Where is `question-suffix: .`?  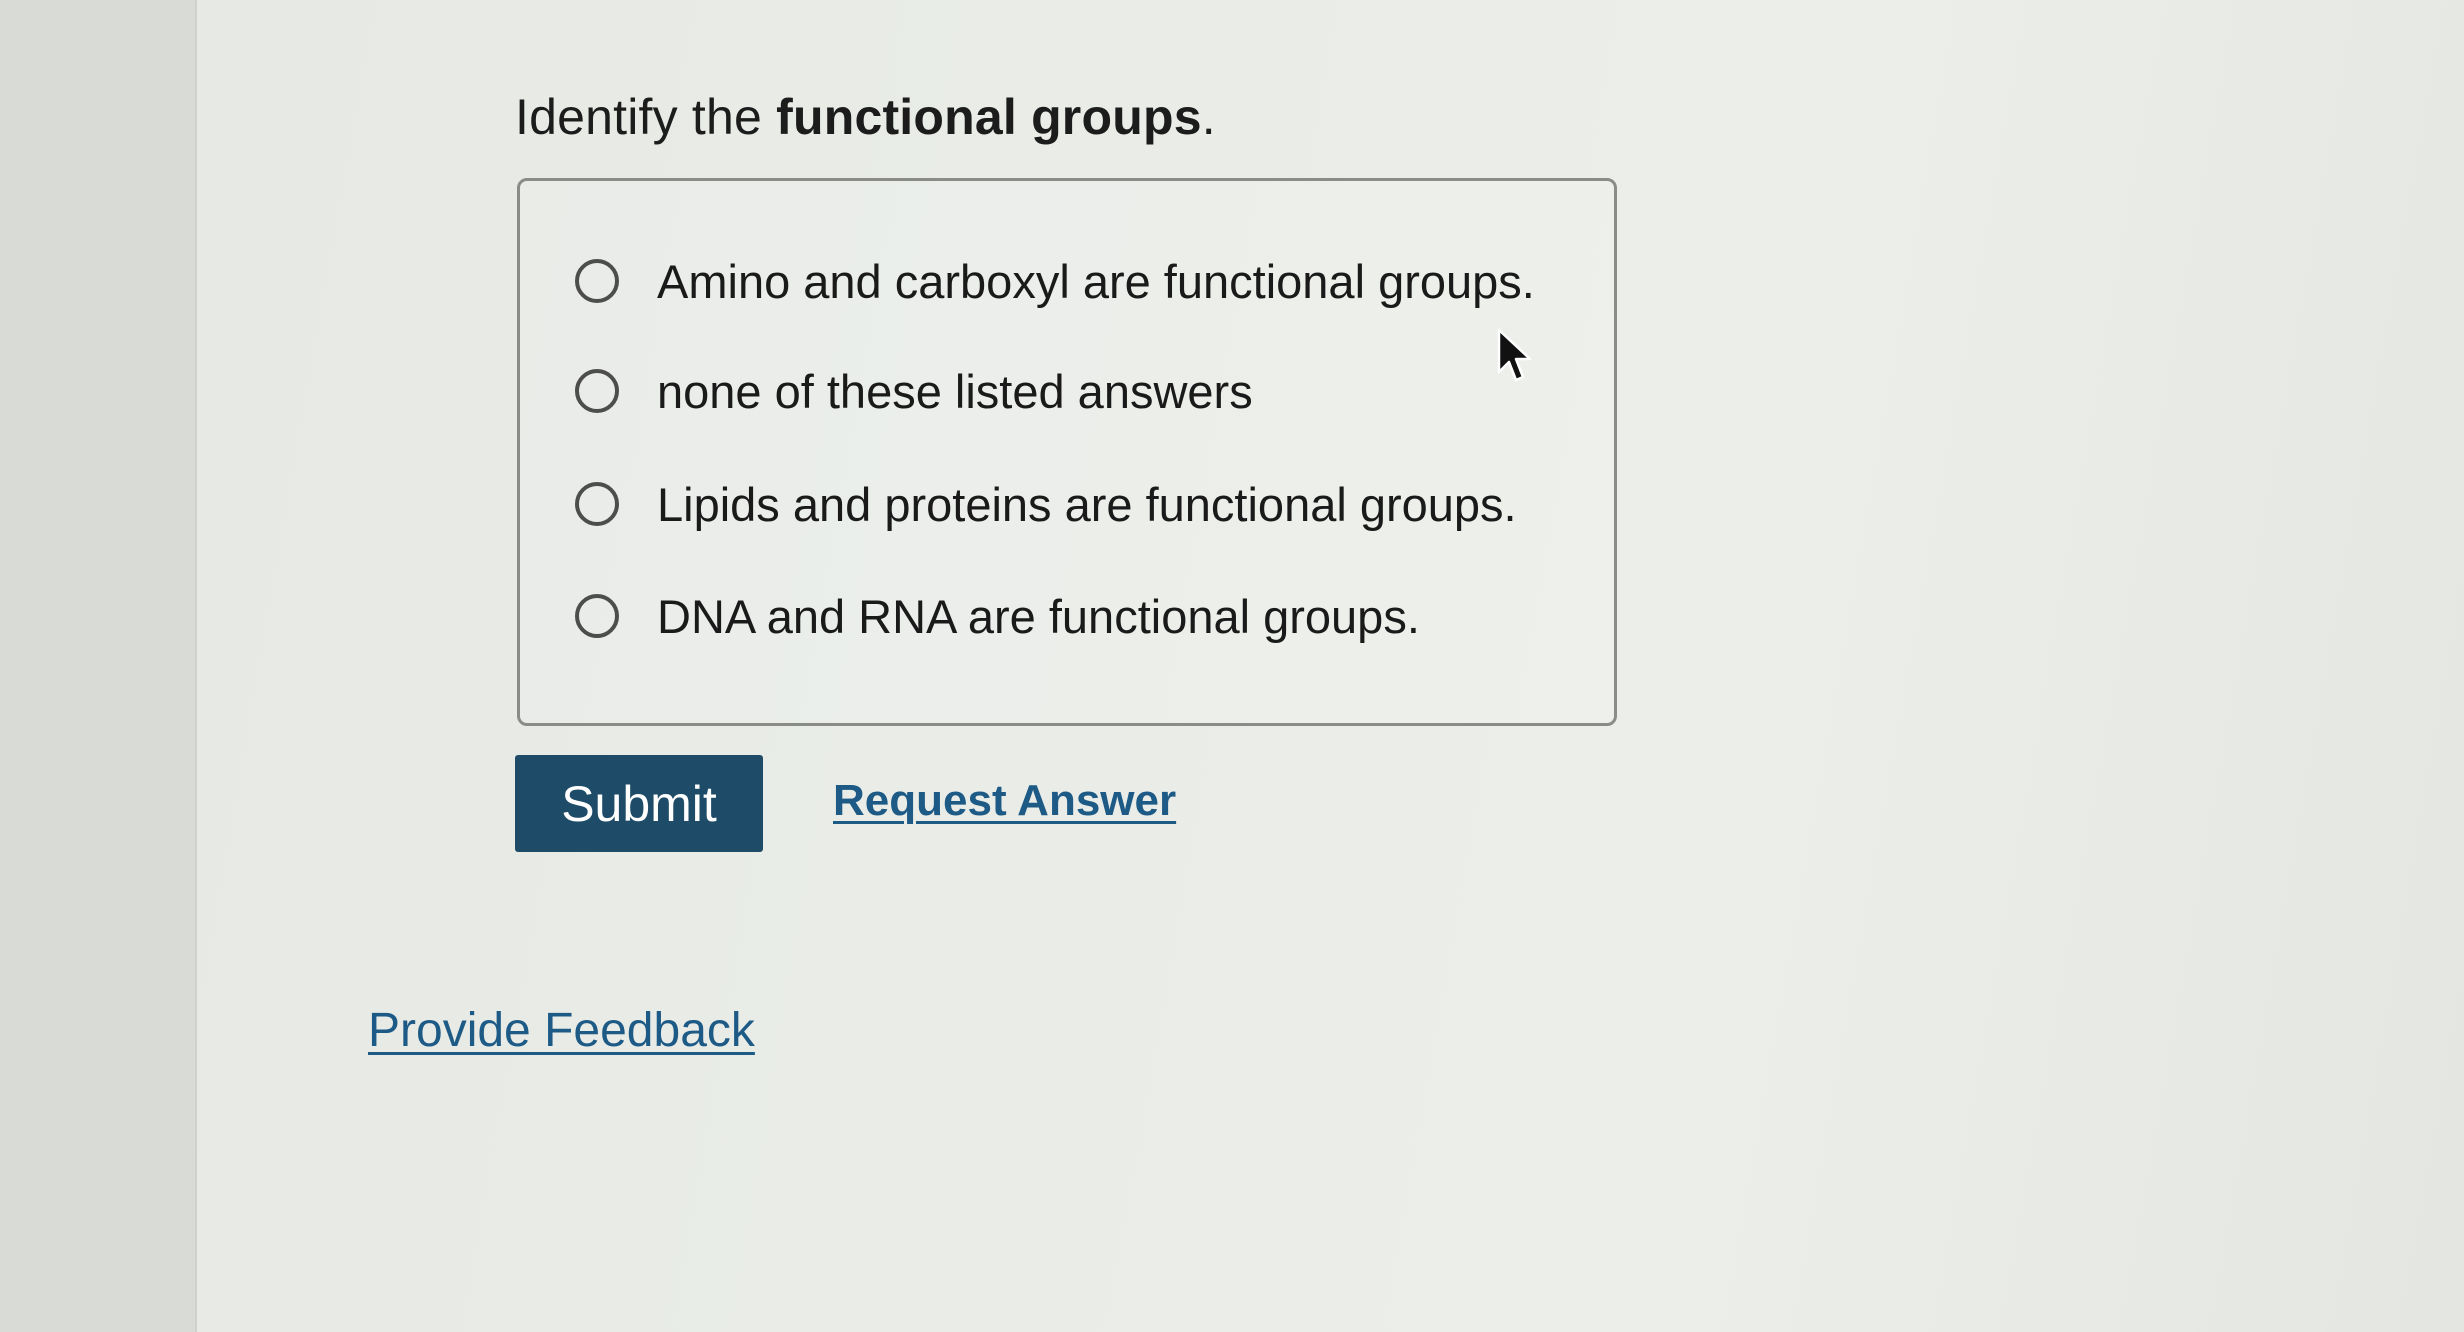
question-suffix: . is located at coordinates (1208, 117).